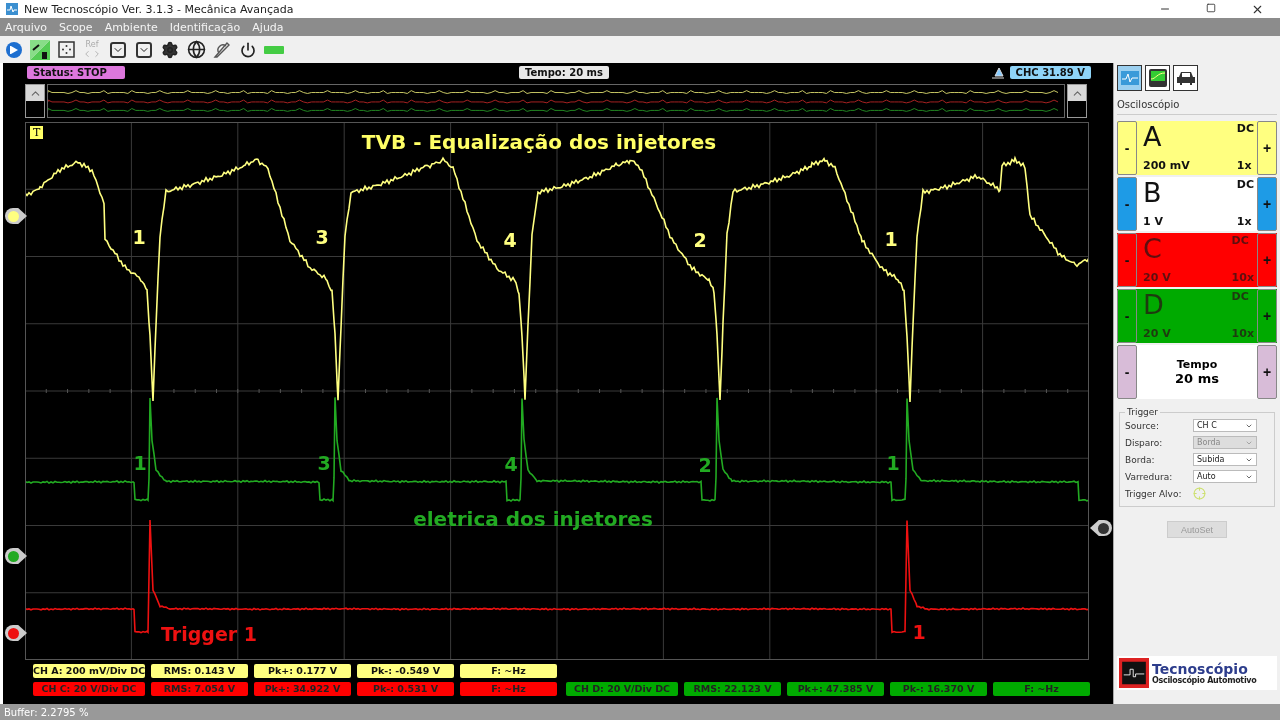 This screenshot has width=1280, height=720. Describe the element at coordinates (533, 519) in the screenshot. I see `waveform-annotation: eletrica dos injetores` at that location.